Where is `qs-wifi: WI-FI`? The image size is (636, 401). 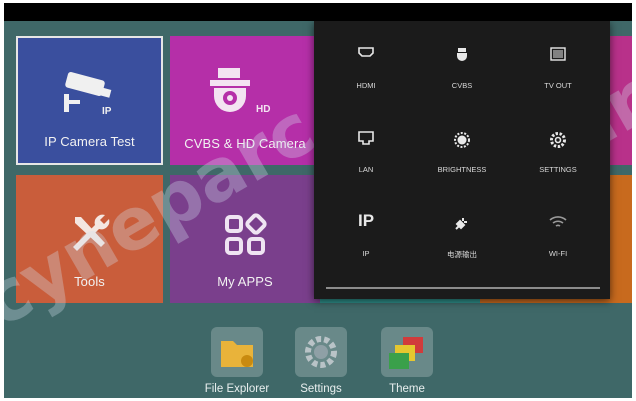 qs-wifi: WI-FI is located at coordinates (558, 237).